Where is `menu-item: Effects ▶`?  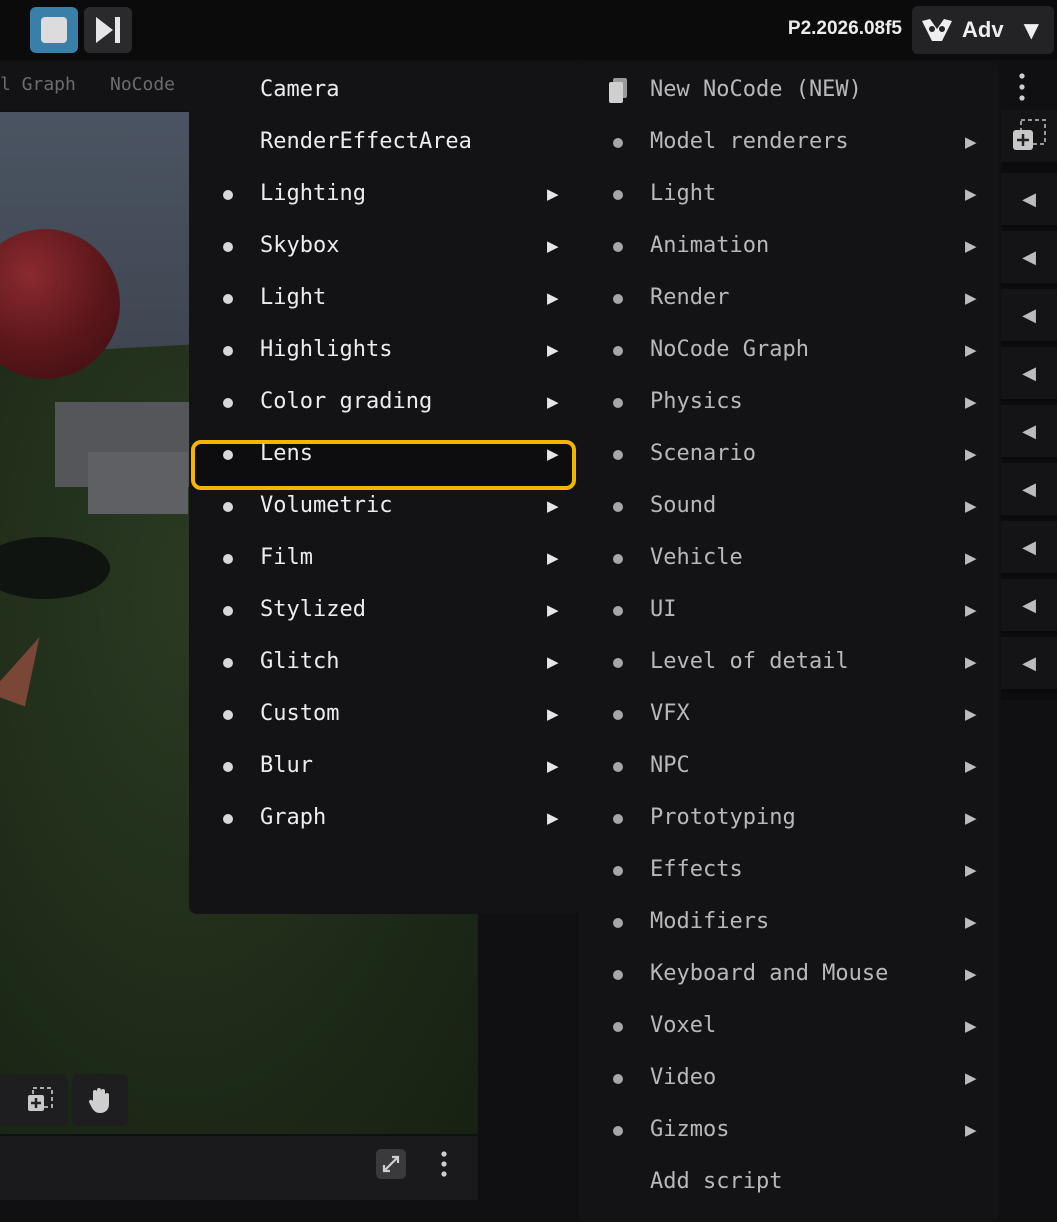 menu-item: Effects ▶ is located at coordinates (789, 871).